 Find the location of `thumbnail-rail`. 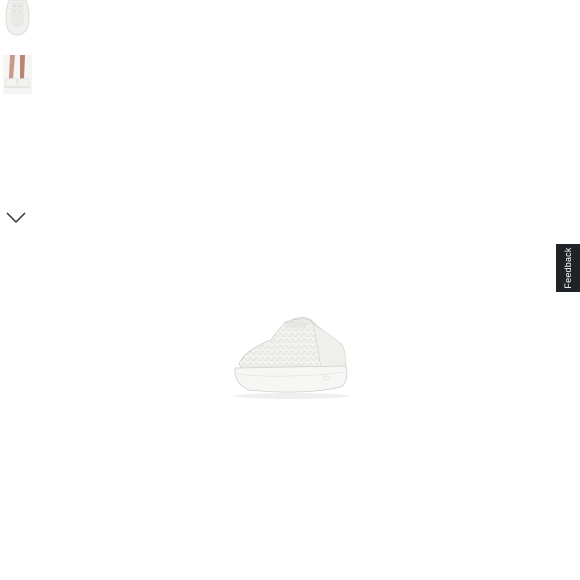

thumbnail-rail is located at coordinates (20, 120).